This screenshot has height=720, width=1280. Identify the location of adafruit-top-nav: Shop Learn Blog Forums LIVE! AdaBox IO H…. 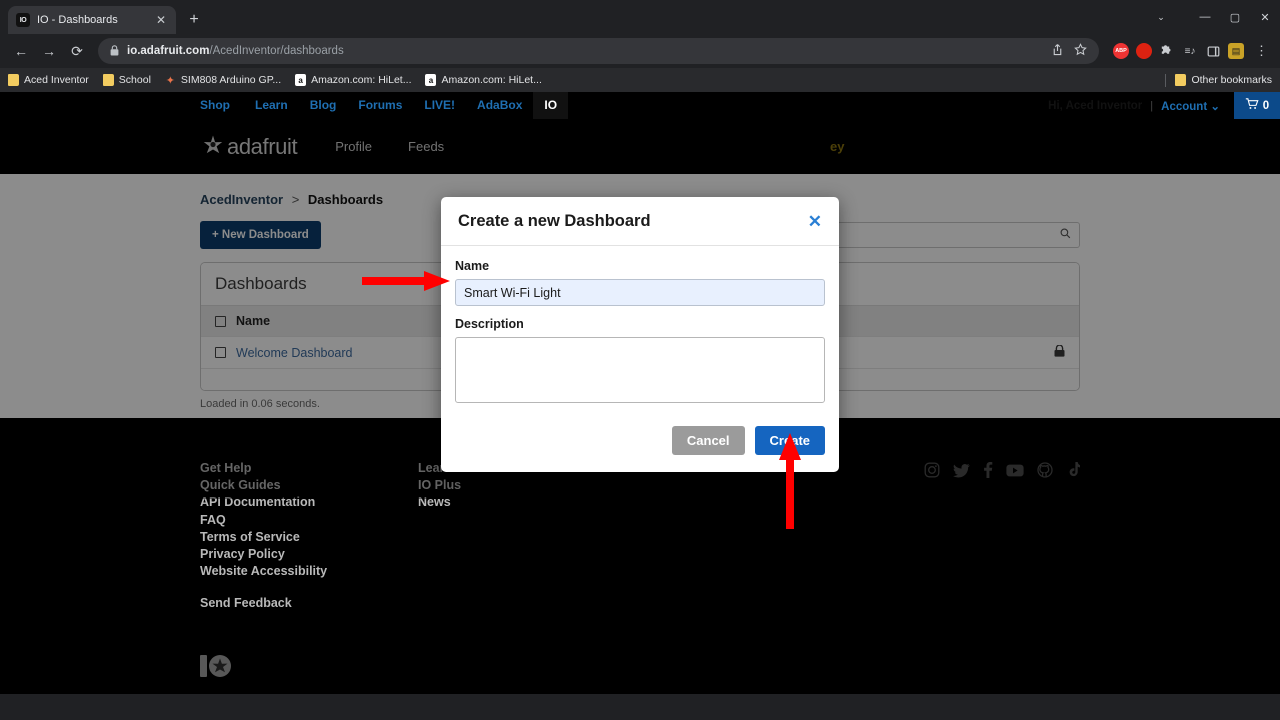
(640, 105).